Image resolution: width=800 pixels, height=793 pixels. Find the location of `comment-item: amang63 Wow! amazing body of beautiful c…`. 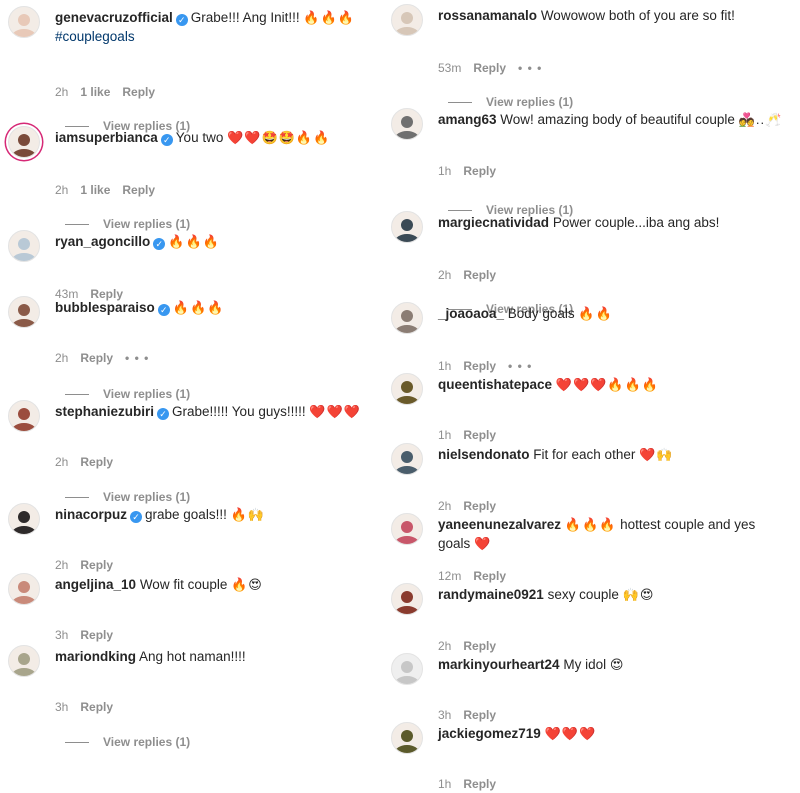

comment-item: amang63 Wow! amazing body of beautiful c… is located at coordinates (593, 162).